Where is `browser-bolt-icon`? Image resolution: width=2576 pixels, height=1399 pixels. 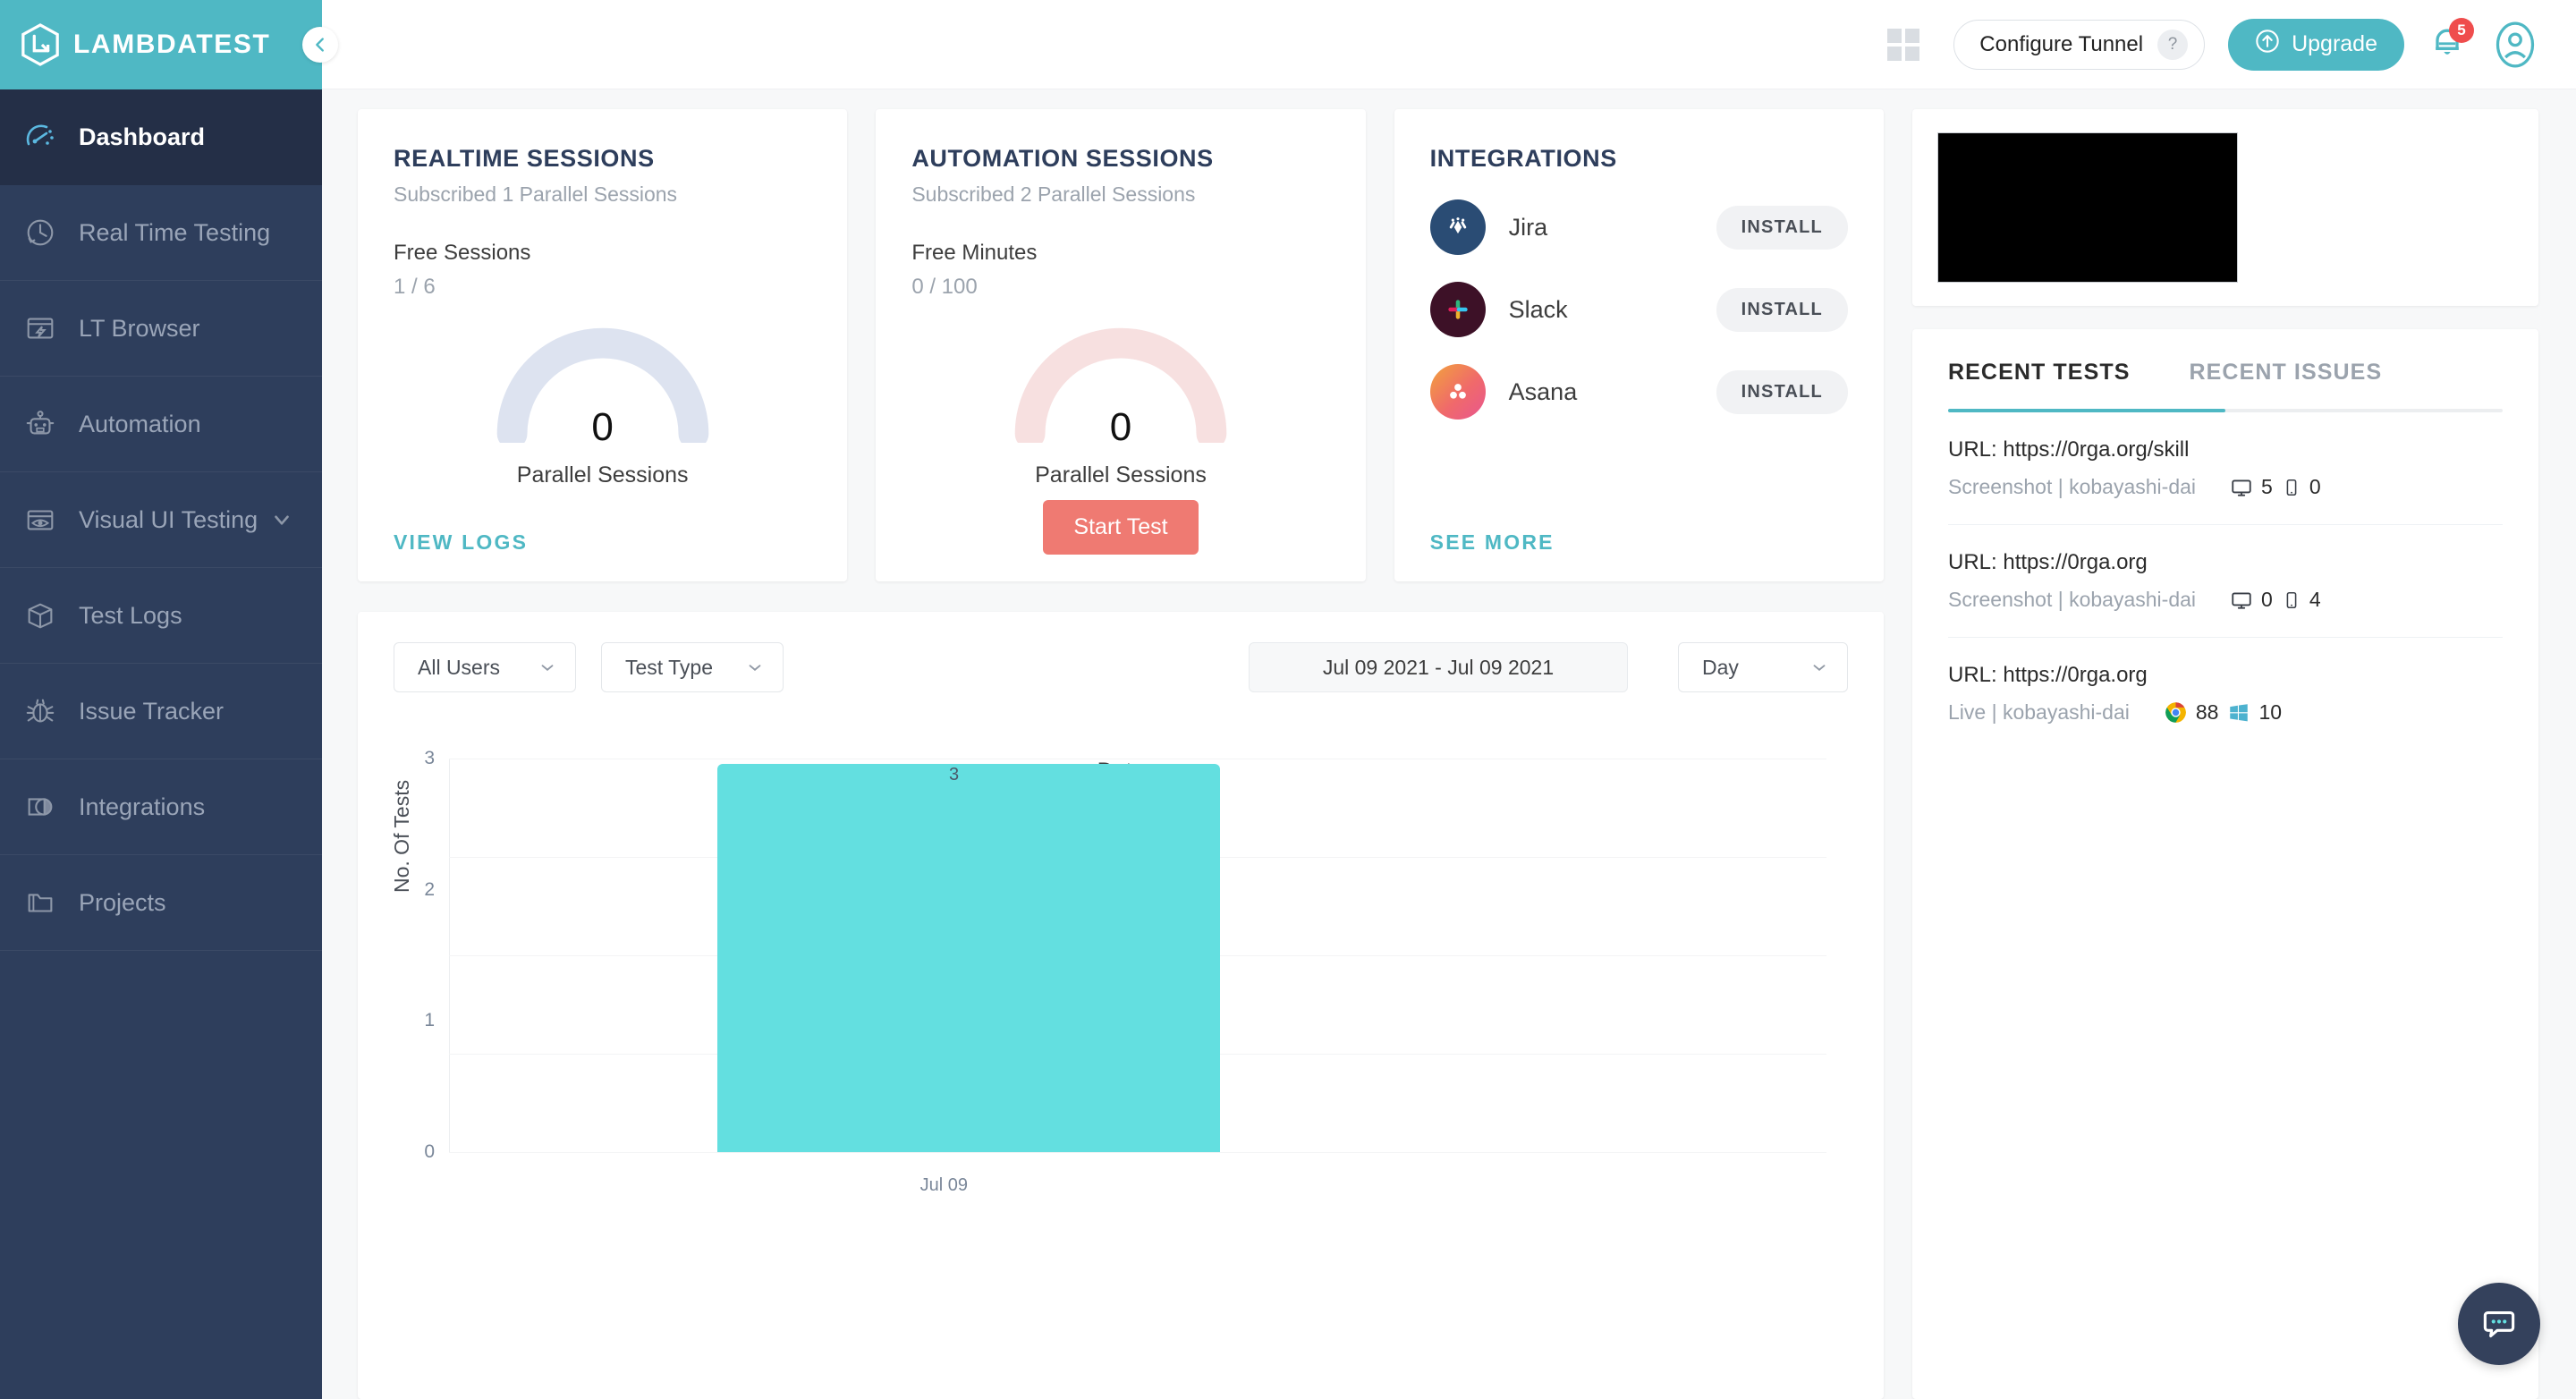 browser-bolt-icon is located at coordinates (46, 328).